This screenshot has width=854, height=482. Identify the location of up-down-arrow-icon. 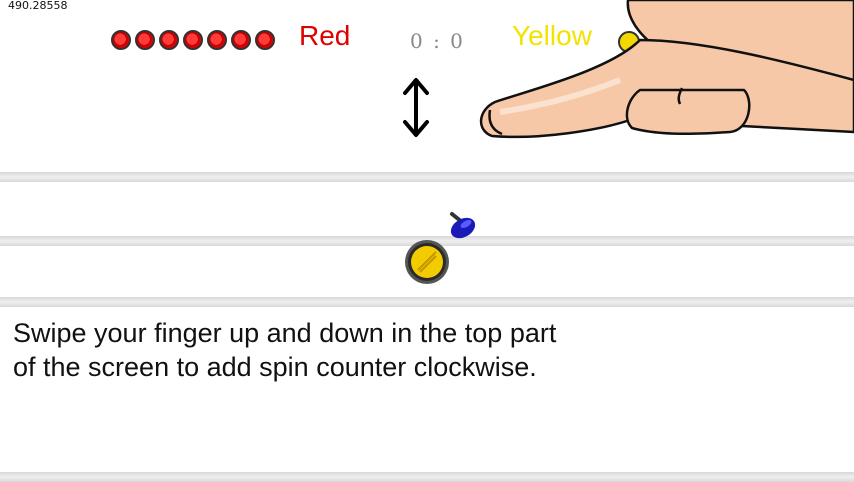
(416, 107).